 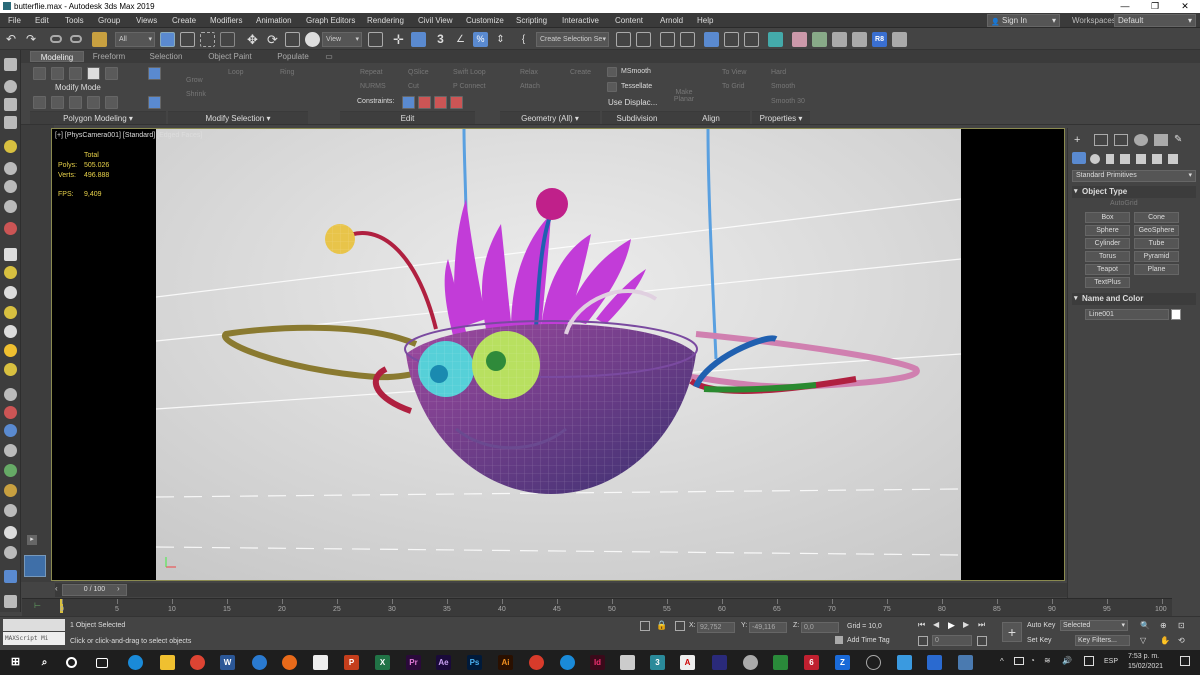 What do you see at coordinates (236, 72) in the screenshot?
I see `loop-button: Loop` at bounding box center [236, 72].